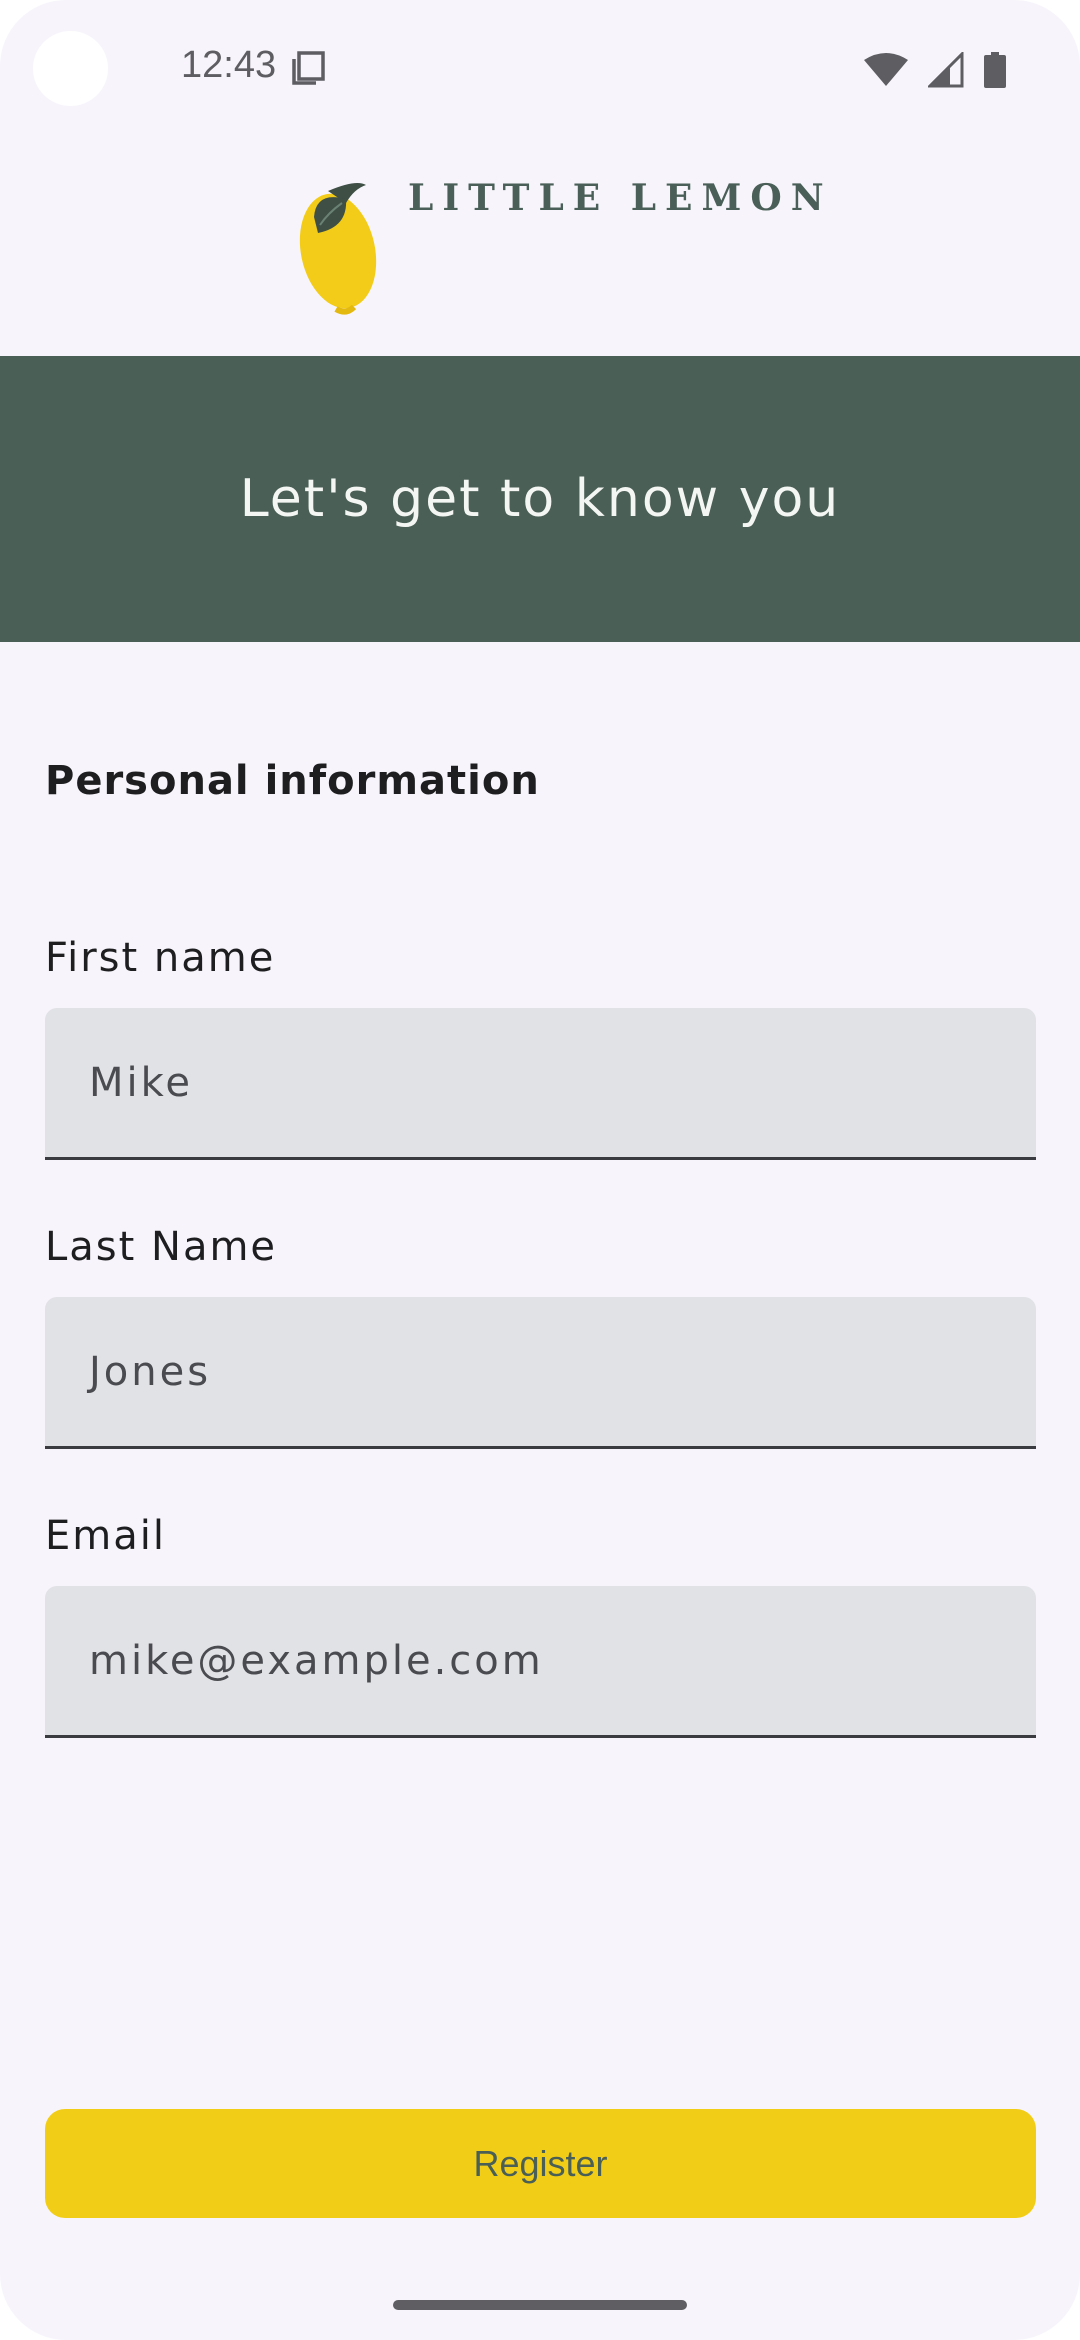 This screenshot has height=2340, width=1080. I want to click on first-name-value: Mike, so click(141, 1082).